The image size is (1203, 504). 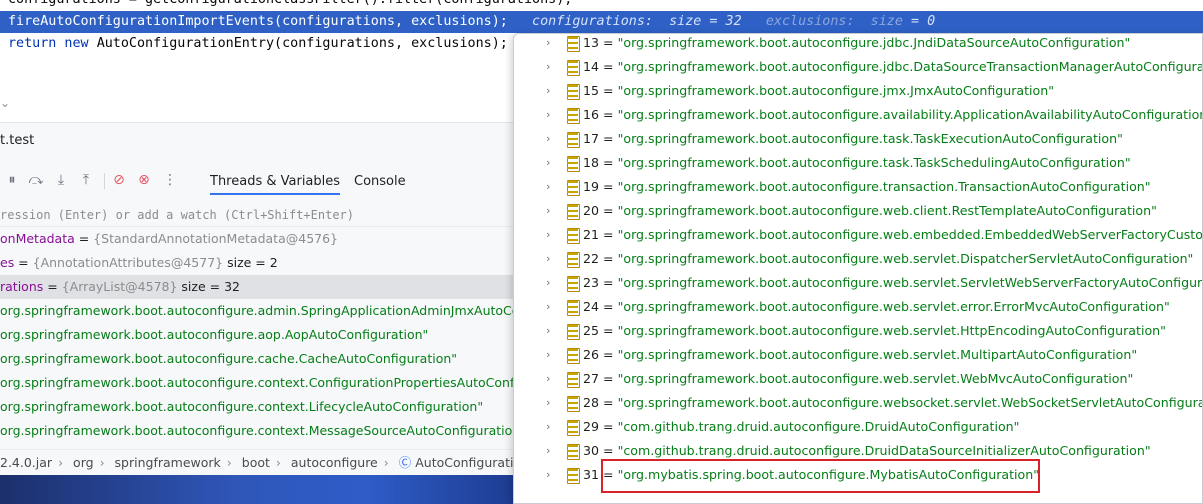 What do you see at coordinates (380, 182) in the screenshot?
I see `tab-console: Console` at bounding box center [380, 182].